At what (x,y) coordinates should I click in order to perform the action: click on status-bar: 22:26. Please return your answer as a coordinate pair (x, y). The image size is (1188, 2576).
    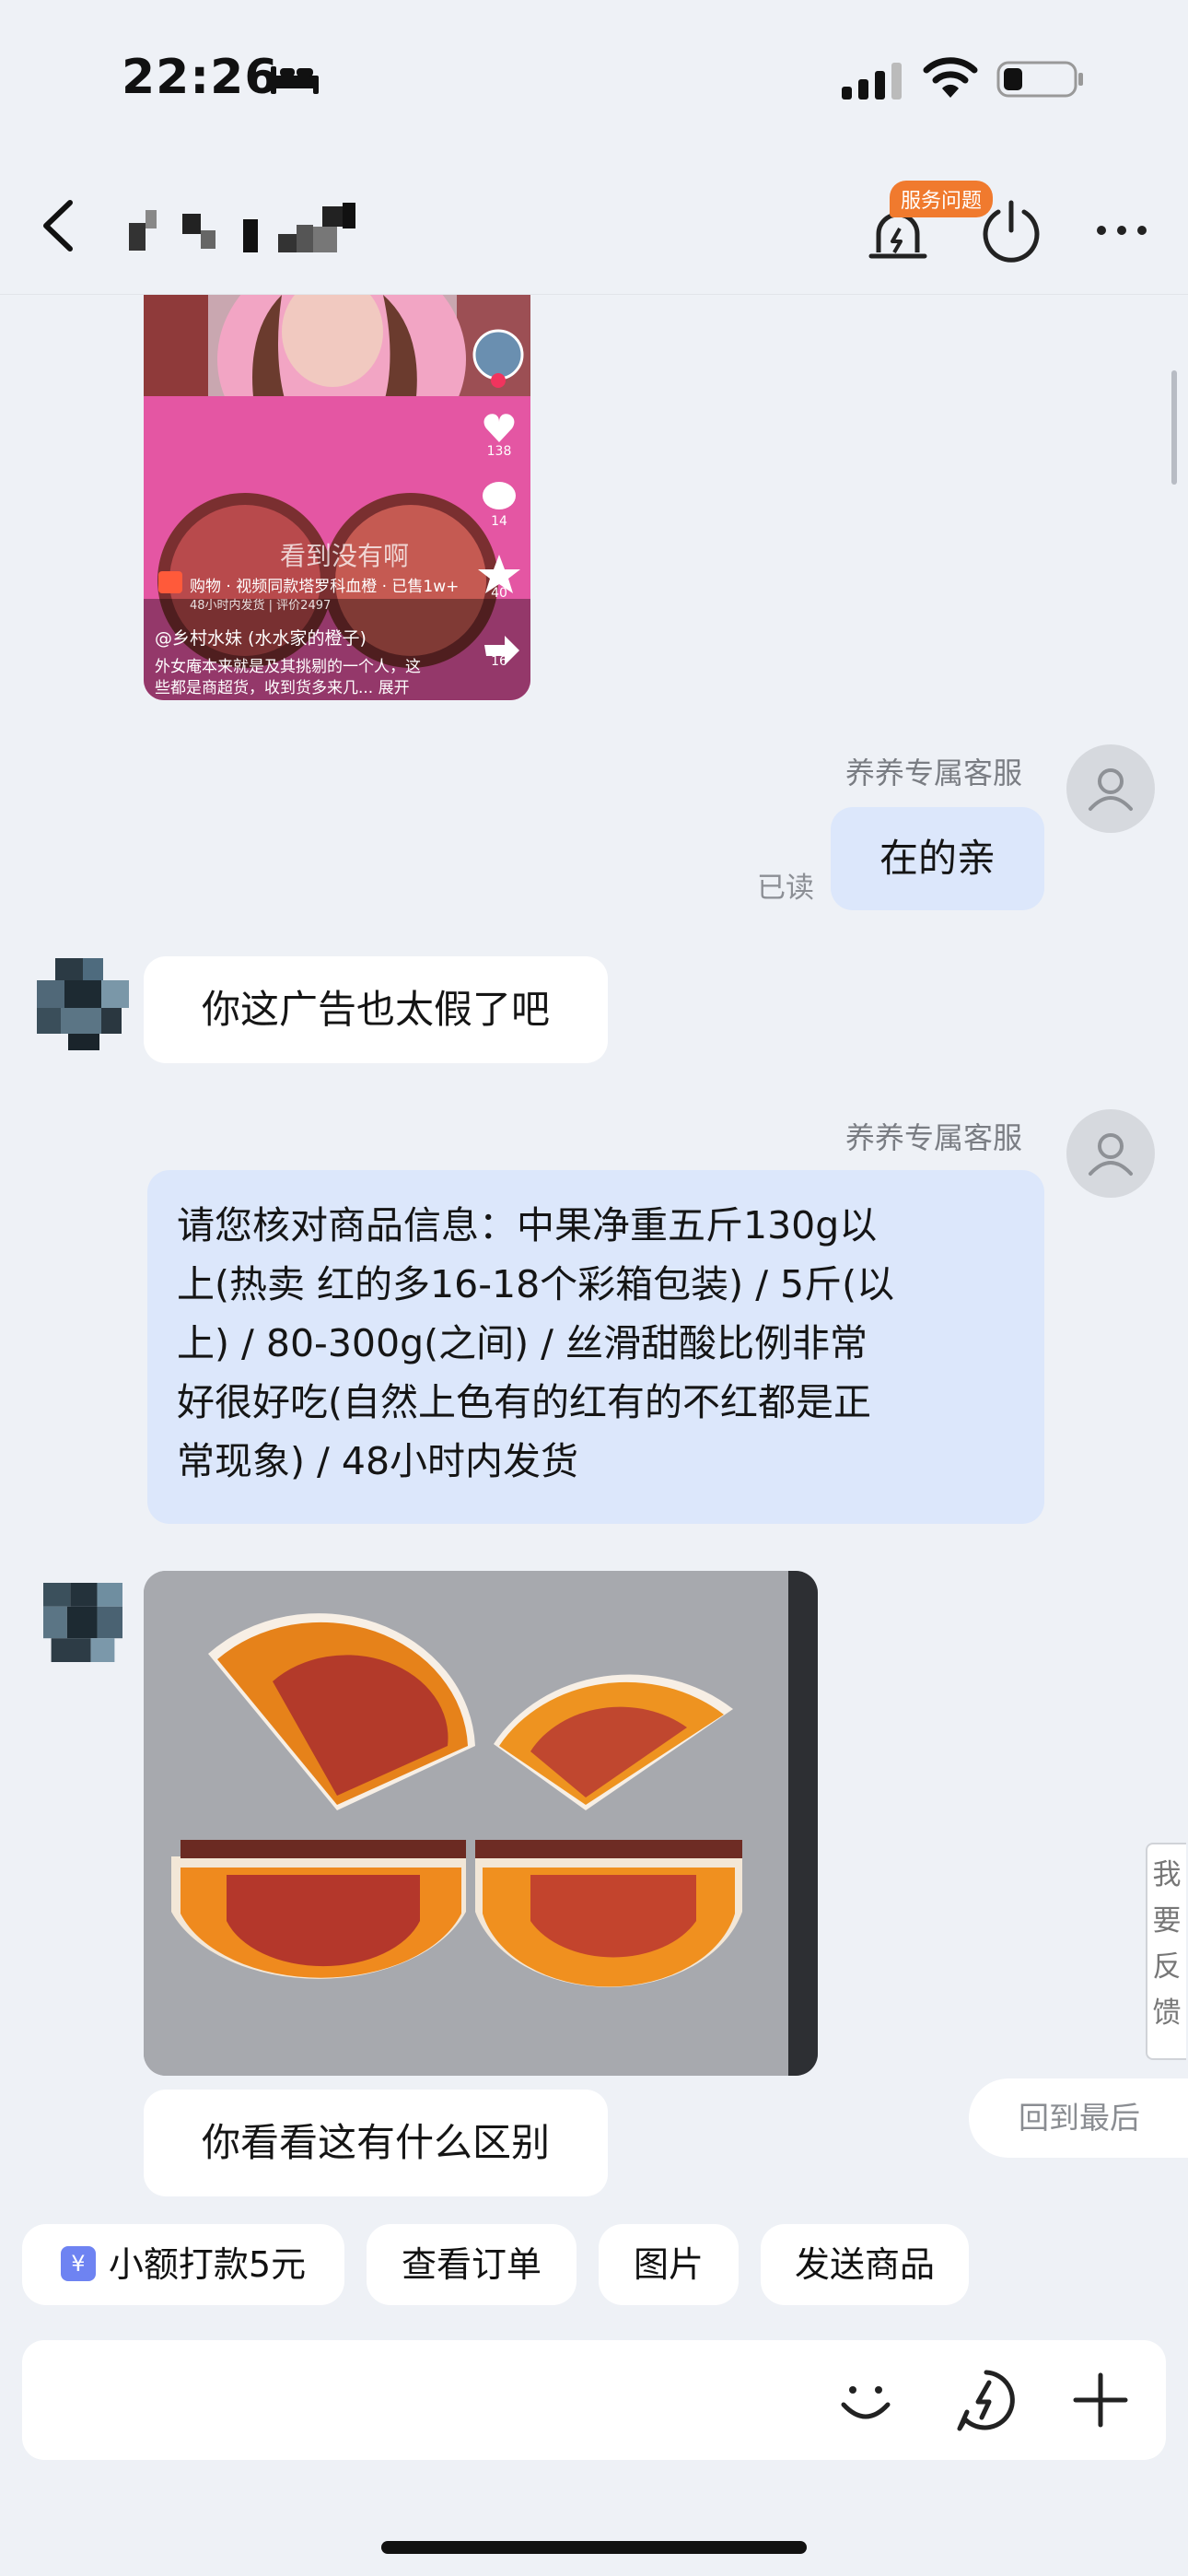
    Looking at the image, I should click on (594, 78).